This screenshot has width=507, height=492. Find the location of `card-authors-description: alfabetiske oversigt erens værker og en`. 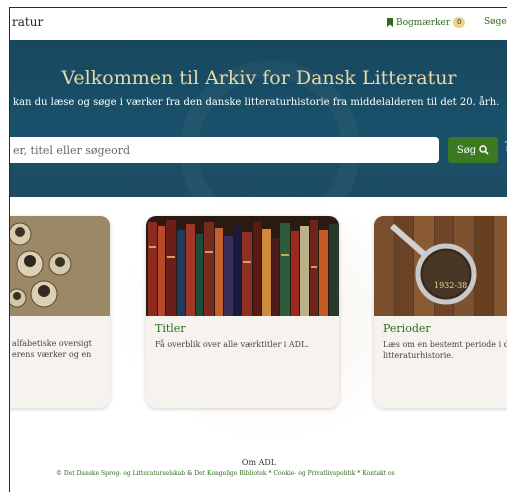

card-authors-description: alfabetiske oversigt erens værker og en is located at coordinates (52, 349).